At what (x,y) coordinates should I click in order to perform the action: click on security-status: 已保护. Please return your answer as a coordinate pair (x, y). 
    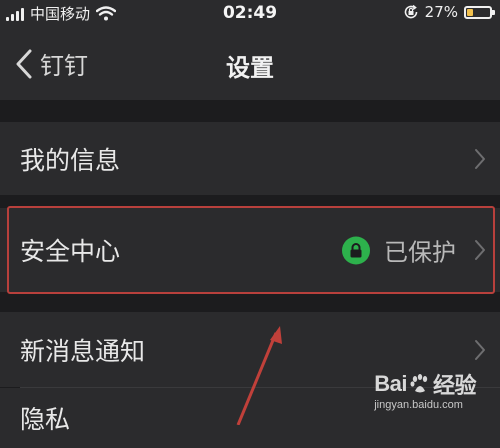
    Looking at the image, I should click on (399, 250).